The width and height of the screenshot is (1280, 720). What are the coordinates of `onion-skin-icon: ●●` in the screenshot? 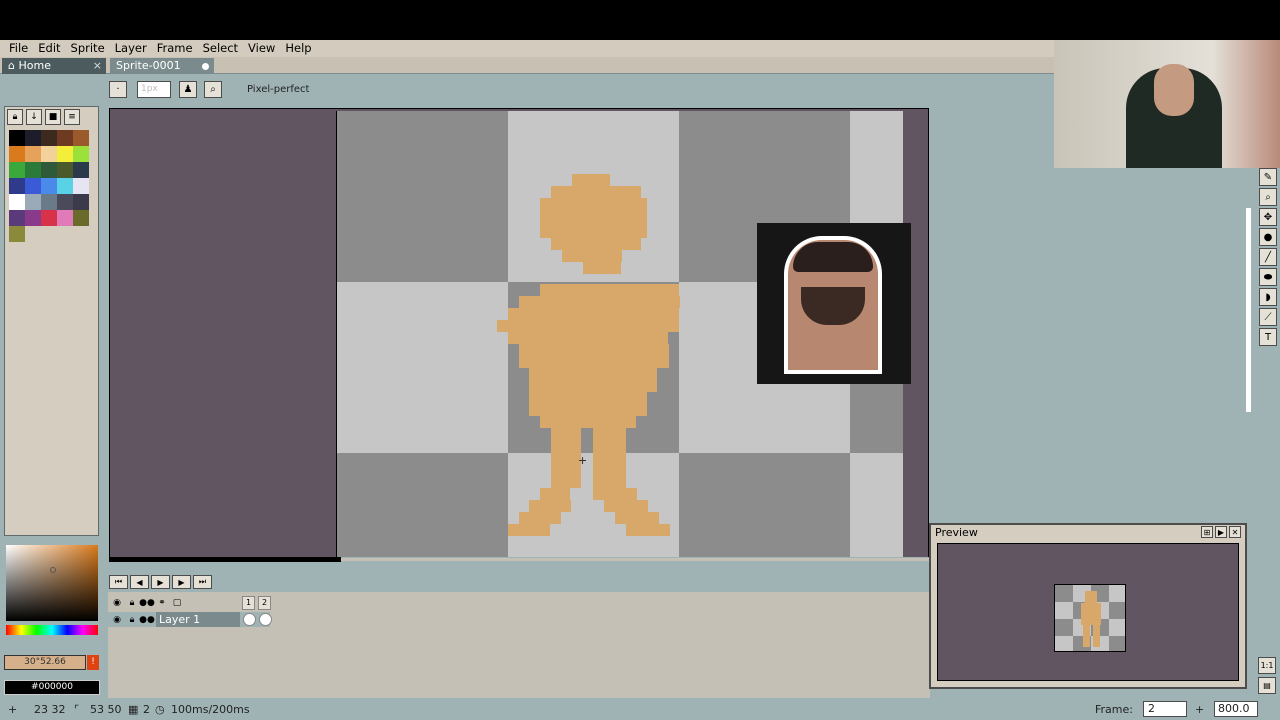 It's located at (147, 603).